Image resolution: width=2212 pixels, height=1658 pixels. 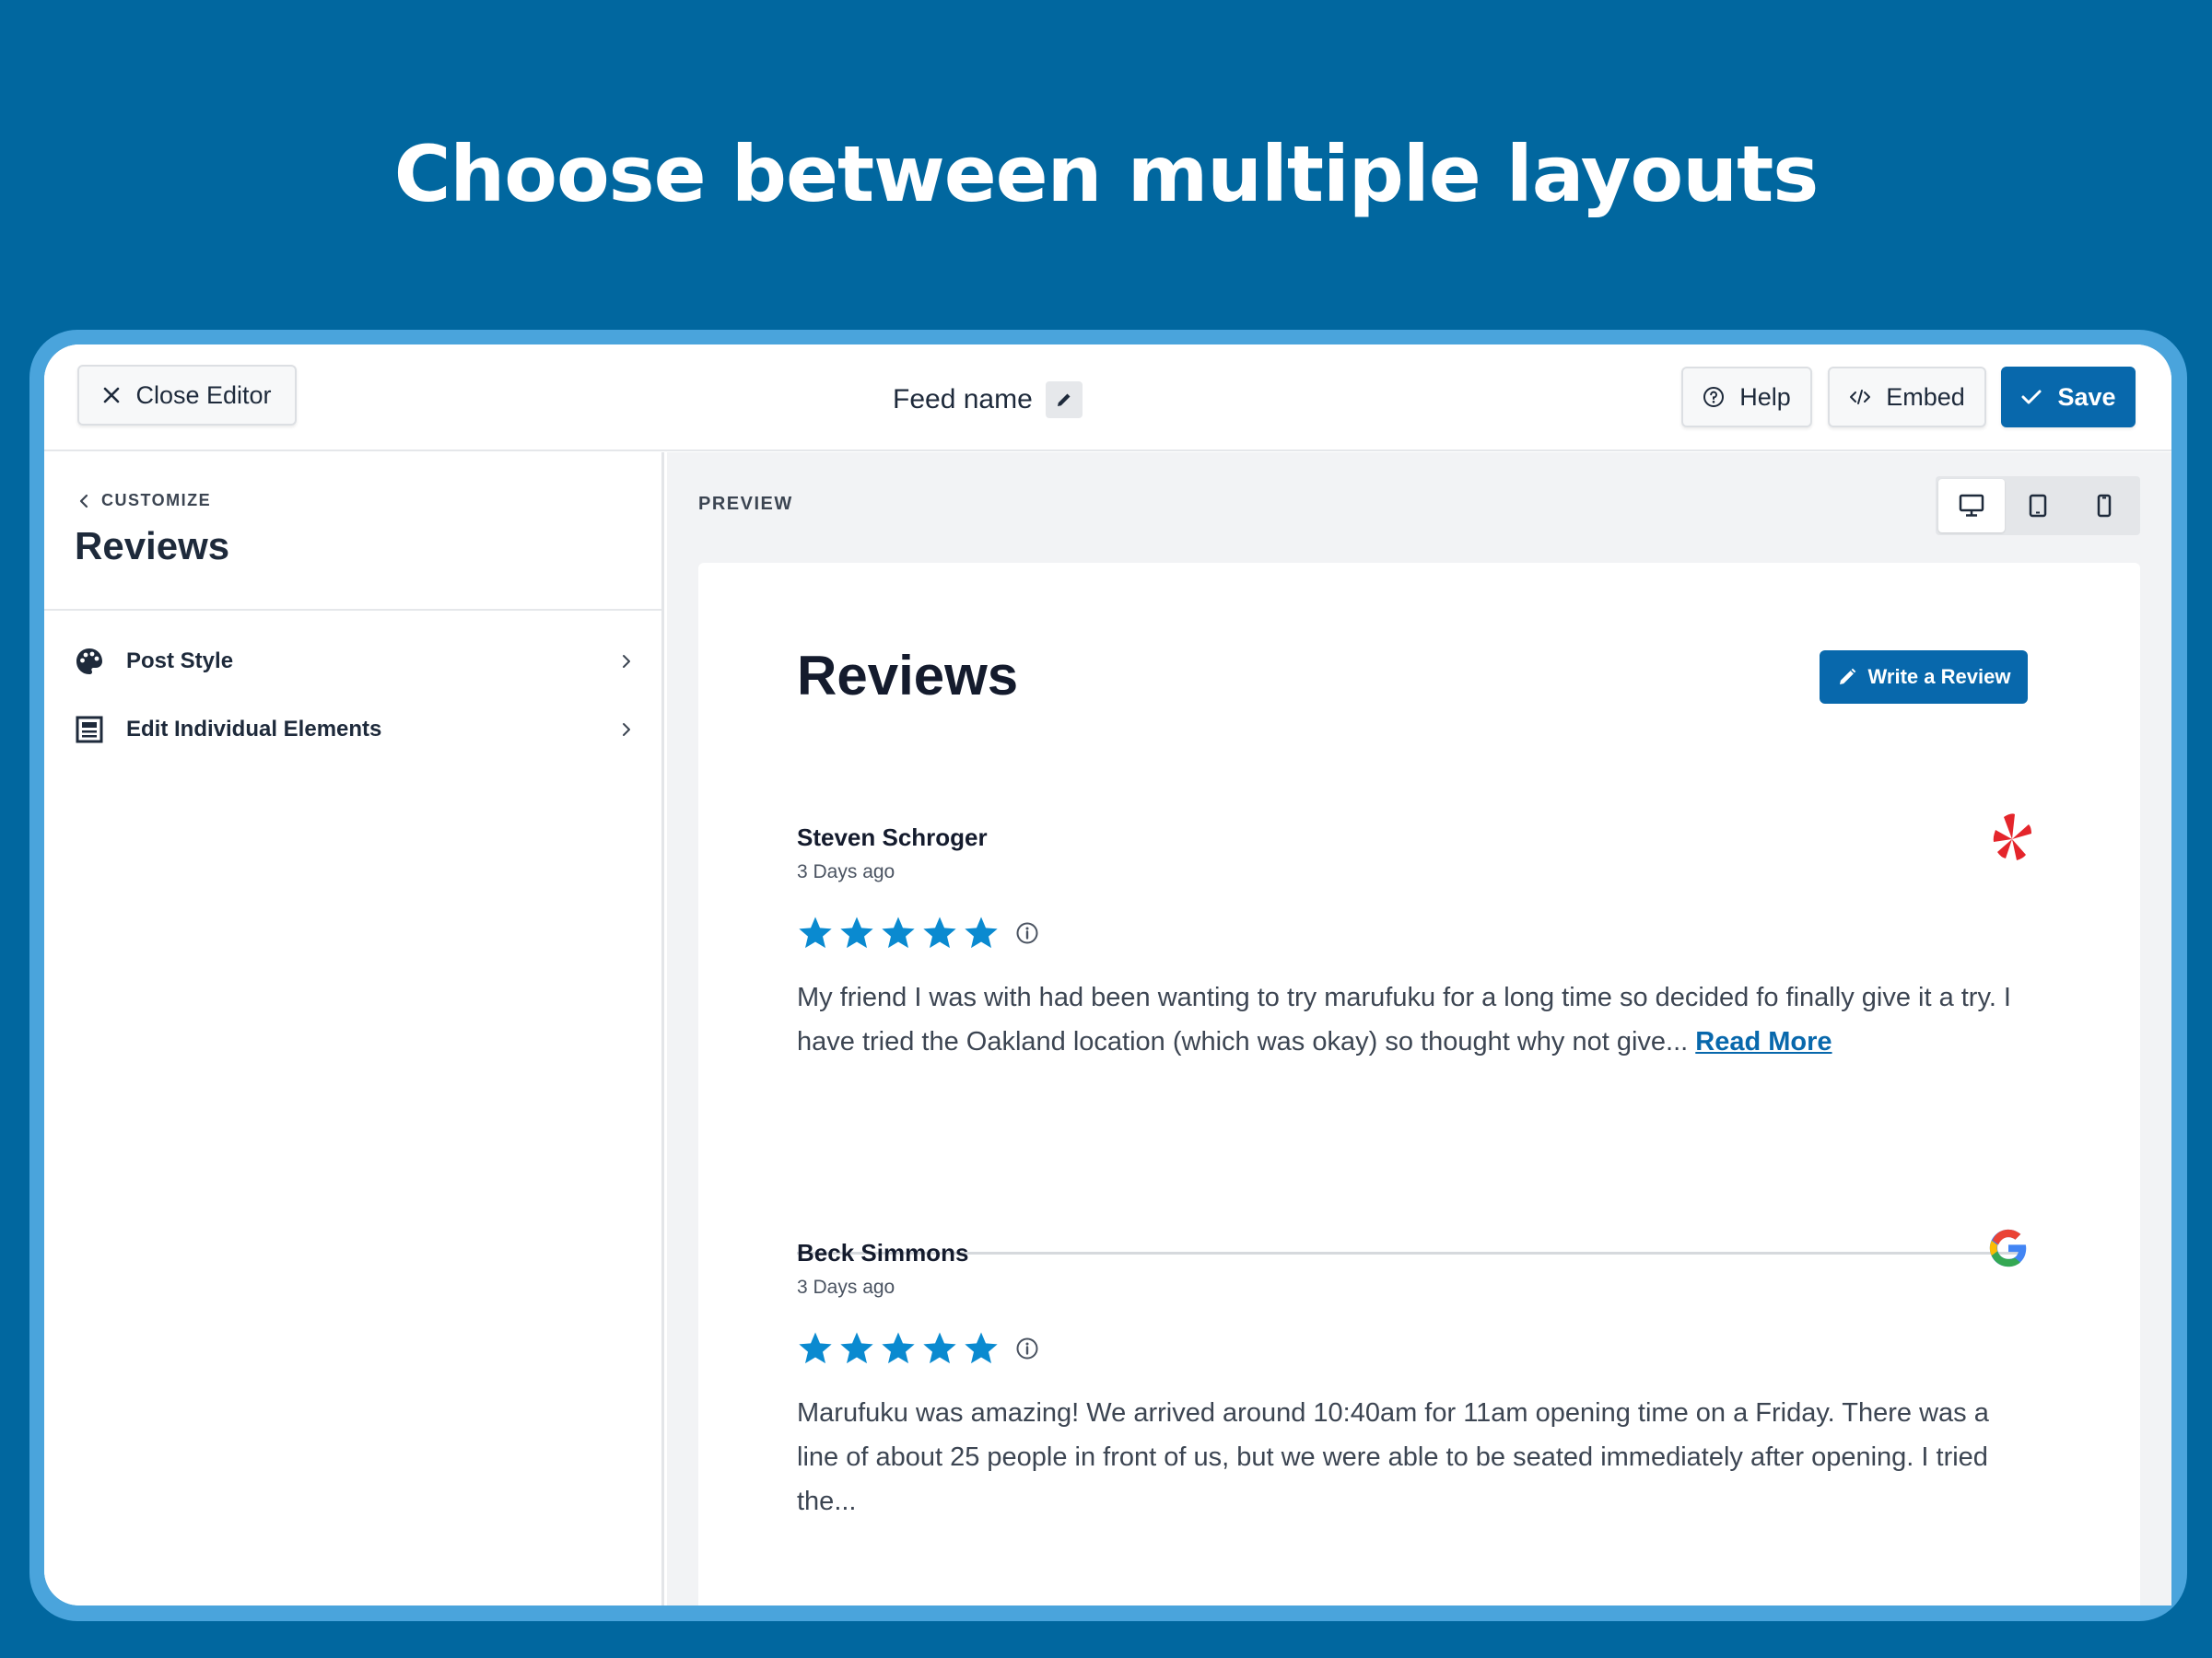 What do you see at coordinates (1939, 676) in the screenshot?
I see `write-review-label: Write a Review` at bounding box center [1939, 676].